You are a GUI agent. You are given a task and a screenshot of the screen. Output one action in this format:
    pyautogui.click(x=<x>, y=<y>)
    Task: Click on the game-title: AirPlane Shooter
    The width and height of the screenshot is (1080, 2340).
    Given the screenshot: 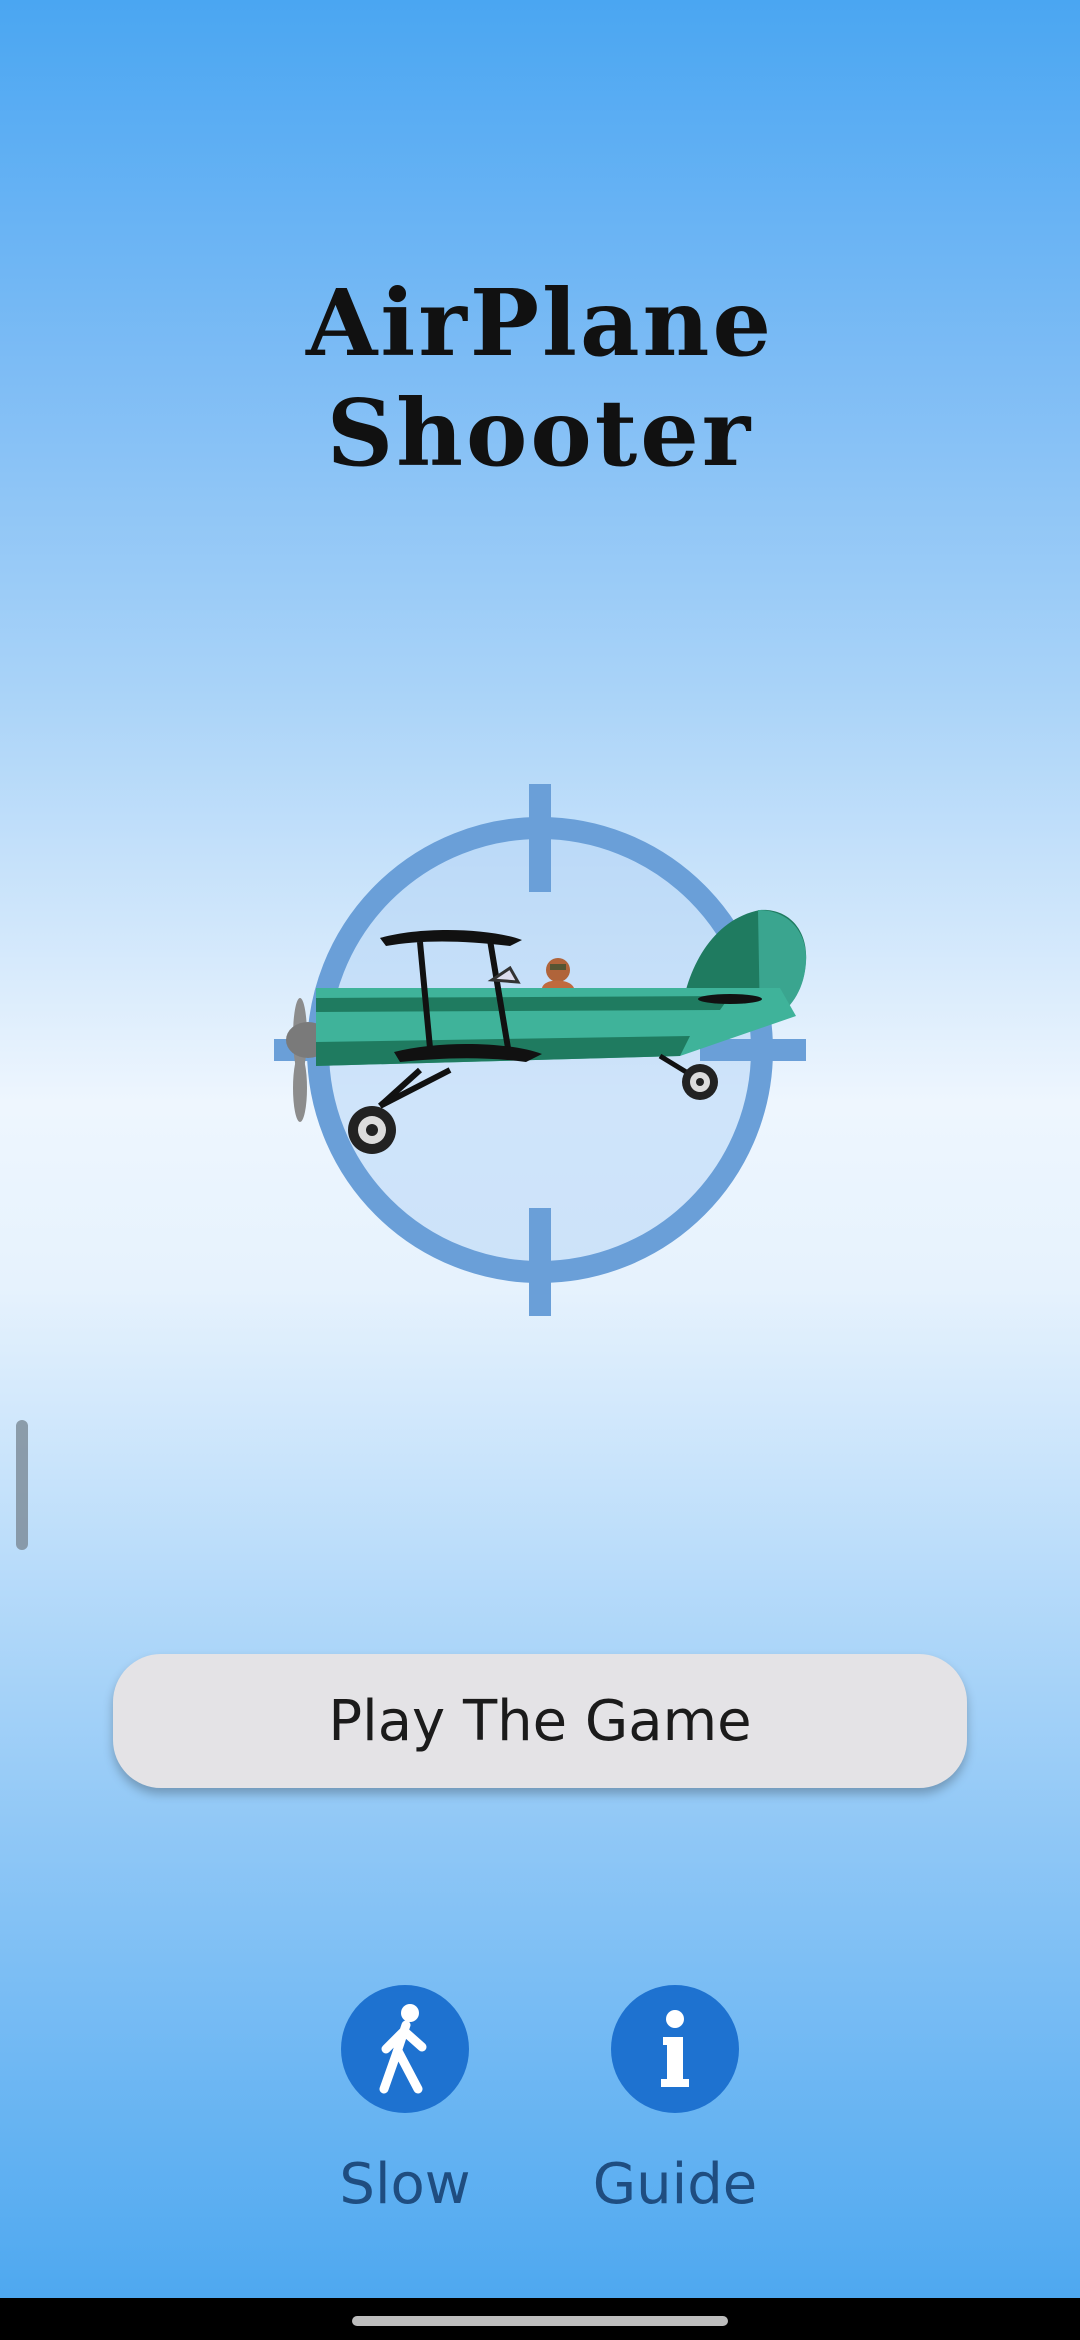 What is the action you would take?
    pyautogui.click(x=540, y=378)
    